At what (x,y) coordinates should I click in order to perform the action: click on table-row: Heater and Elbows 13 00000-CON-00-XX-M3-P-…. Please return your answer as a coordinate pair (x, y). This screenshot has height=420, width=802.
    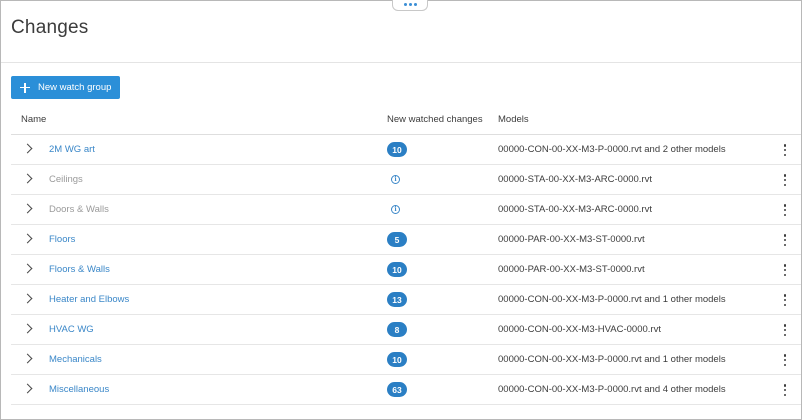
    Looking at the image, I should click on (406, 300).